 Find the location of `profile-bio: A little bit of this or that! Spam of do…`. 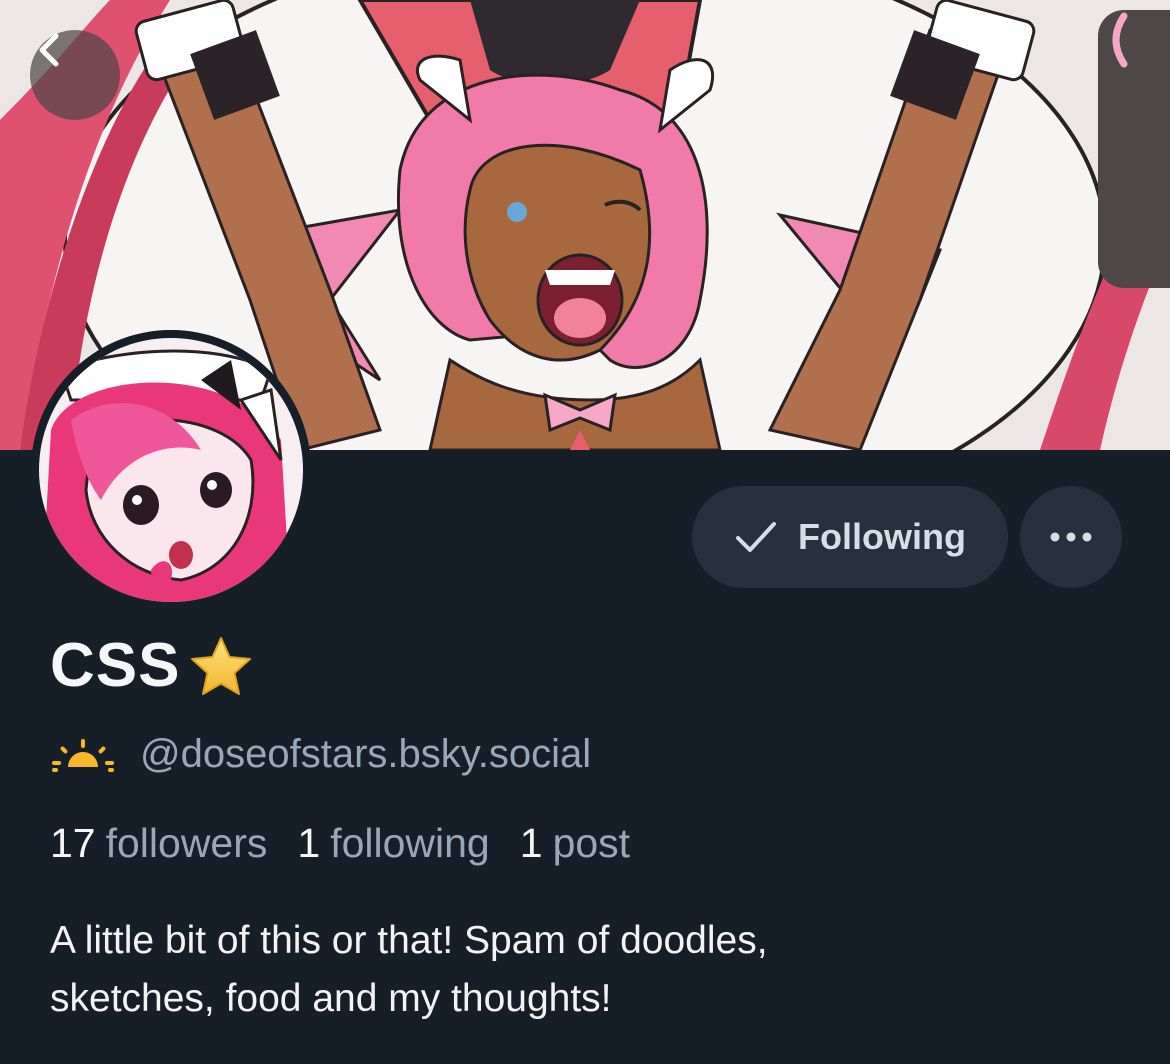

profile-bio: A little bit of this or that! Spam of do… is located at coordinates (590, 970).